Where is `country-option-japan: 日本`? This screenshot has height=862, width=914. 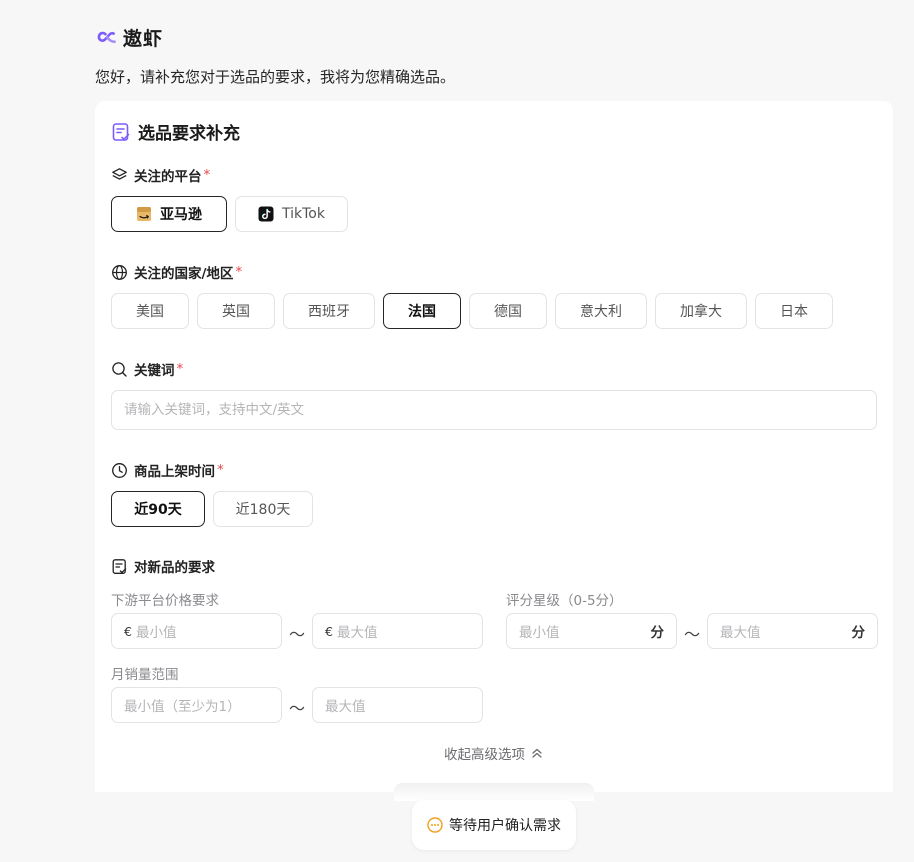
country-option-japan: 日本 is located at coordinates (794, 311).